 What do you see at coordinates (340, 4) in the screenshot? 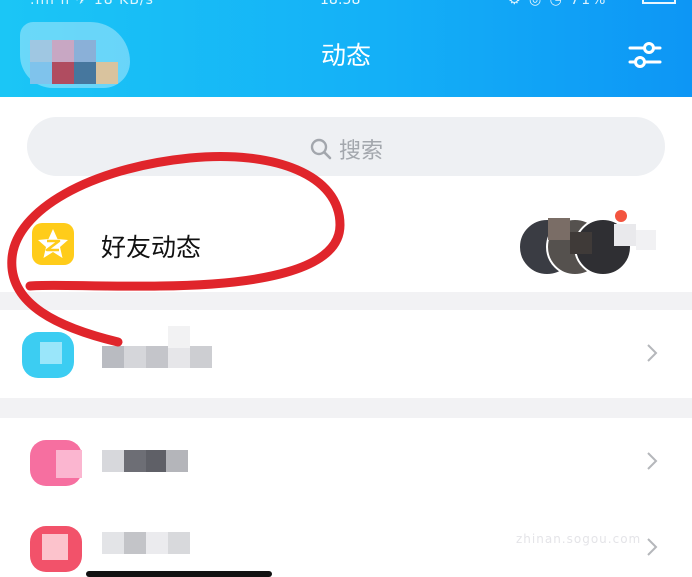
I see `status-time: 18:58` at bounding box center [340, 4].